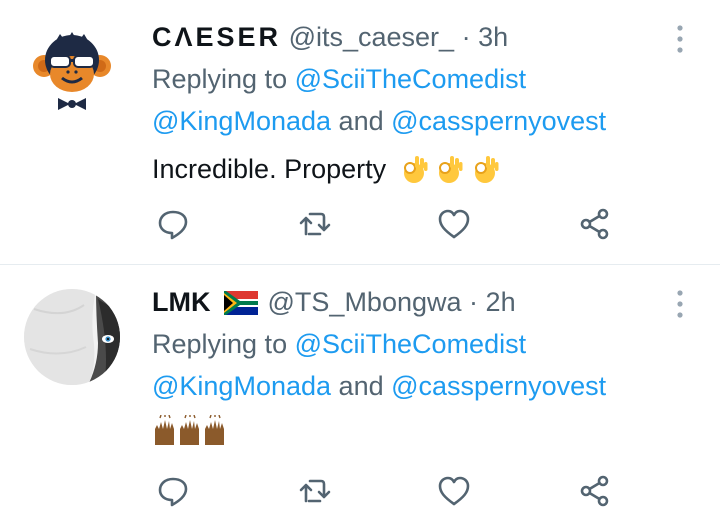 The height and width of the screenshot is (527, 720). What do you see at coordinates (216, 37) in the screenshot?
I see `display-name: CΛESER` at bounding box center [216, 37].